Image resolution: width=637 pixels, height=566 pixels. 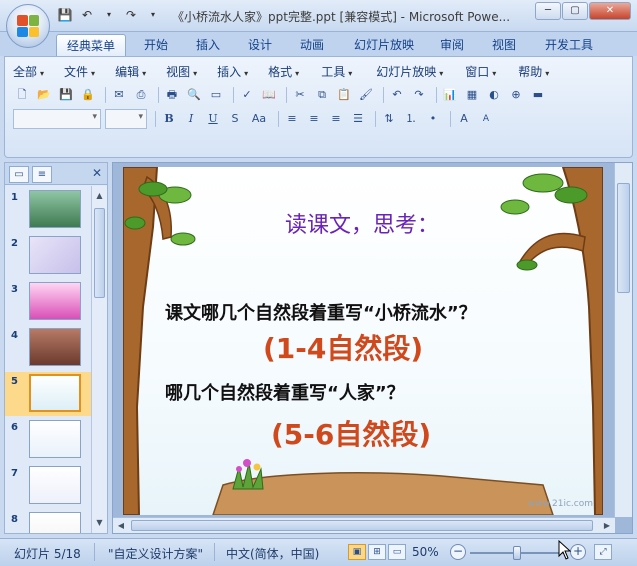 I want to click on underline-button: U, so click(x=213, y=119).